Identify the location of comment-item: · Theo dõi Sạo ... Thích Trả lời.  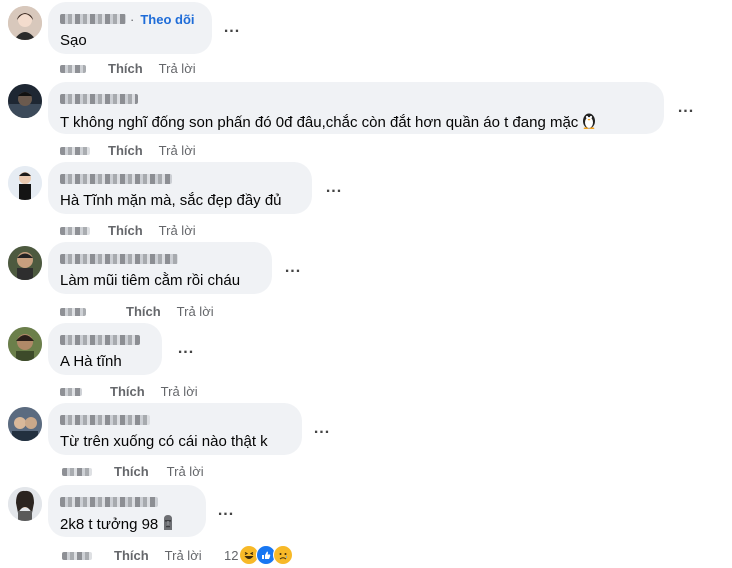
(366, 40).